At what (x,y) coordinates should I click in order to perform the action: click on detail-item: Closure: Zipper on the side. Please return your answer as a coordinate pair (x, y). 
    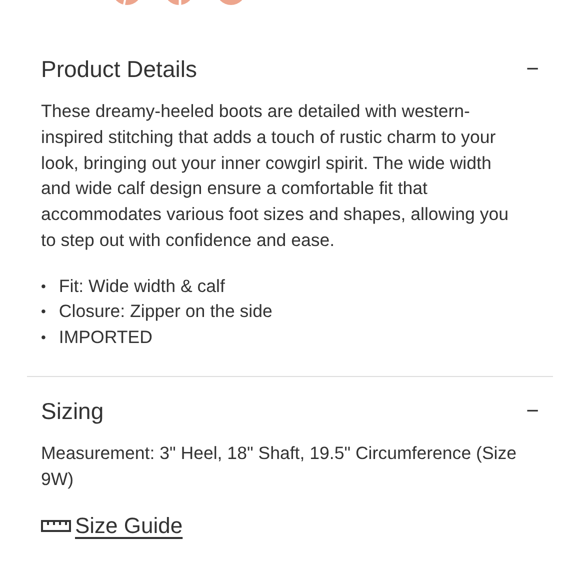
    Looking at the image, I should click on (165, 312).